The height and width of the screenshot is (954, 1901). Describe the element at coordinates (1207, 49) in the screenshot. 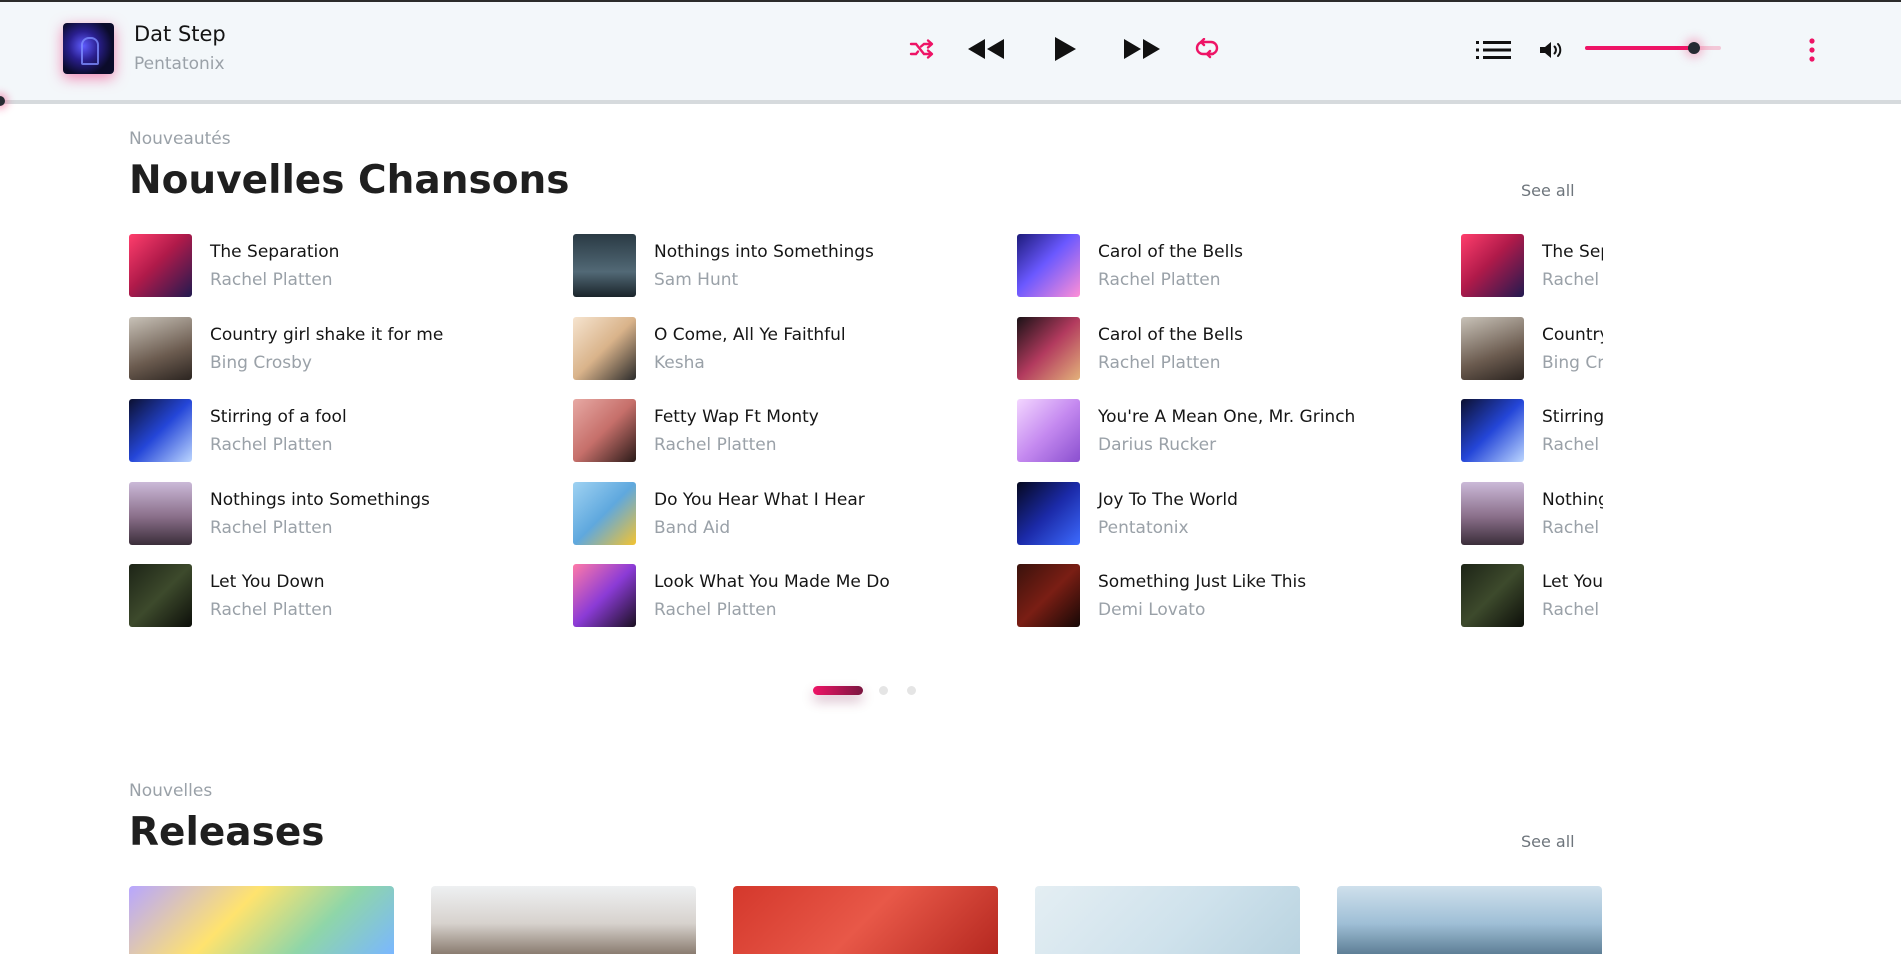

I see `repeat-icon` at that location.